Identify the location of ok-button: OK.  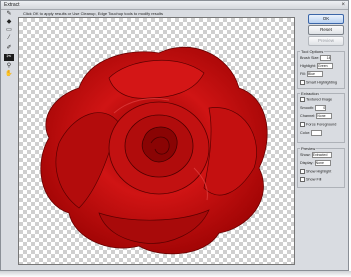
(326, 19).